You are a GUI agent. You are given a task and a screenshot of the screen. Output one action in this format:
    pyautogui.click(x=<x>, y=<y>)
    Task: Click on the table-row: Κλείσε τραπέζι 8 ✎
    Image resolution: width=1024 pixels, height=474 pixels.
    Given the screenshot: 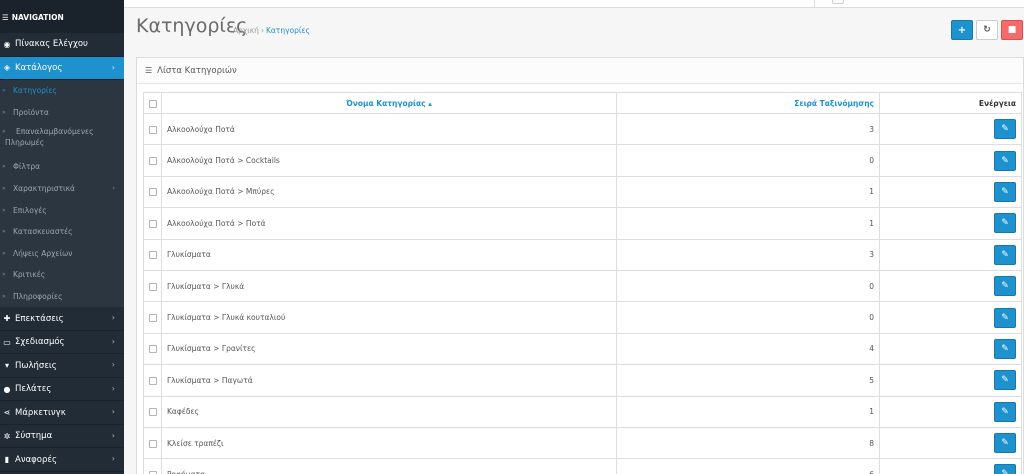 What is the action you would take?
    pyautogui.click(x=582, y=443)
    